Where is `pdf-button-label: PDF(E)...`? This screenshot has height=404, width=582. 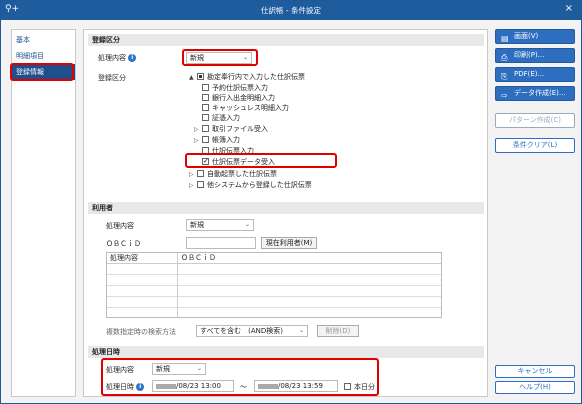
pdf-button-label: PDF(E)... is located at coordinates (529, 74).